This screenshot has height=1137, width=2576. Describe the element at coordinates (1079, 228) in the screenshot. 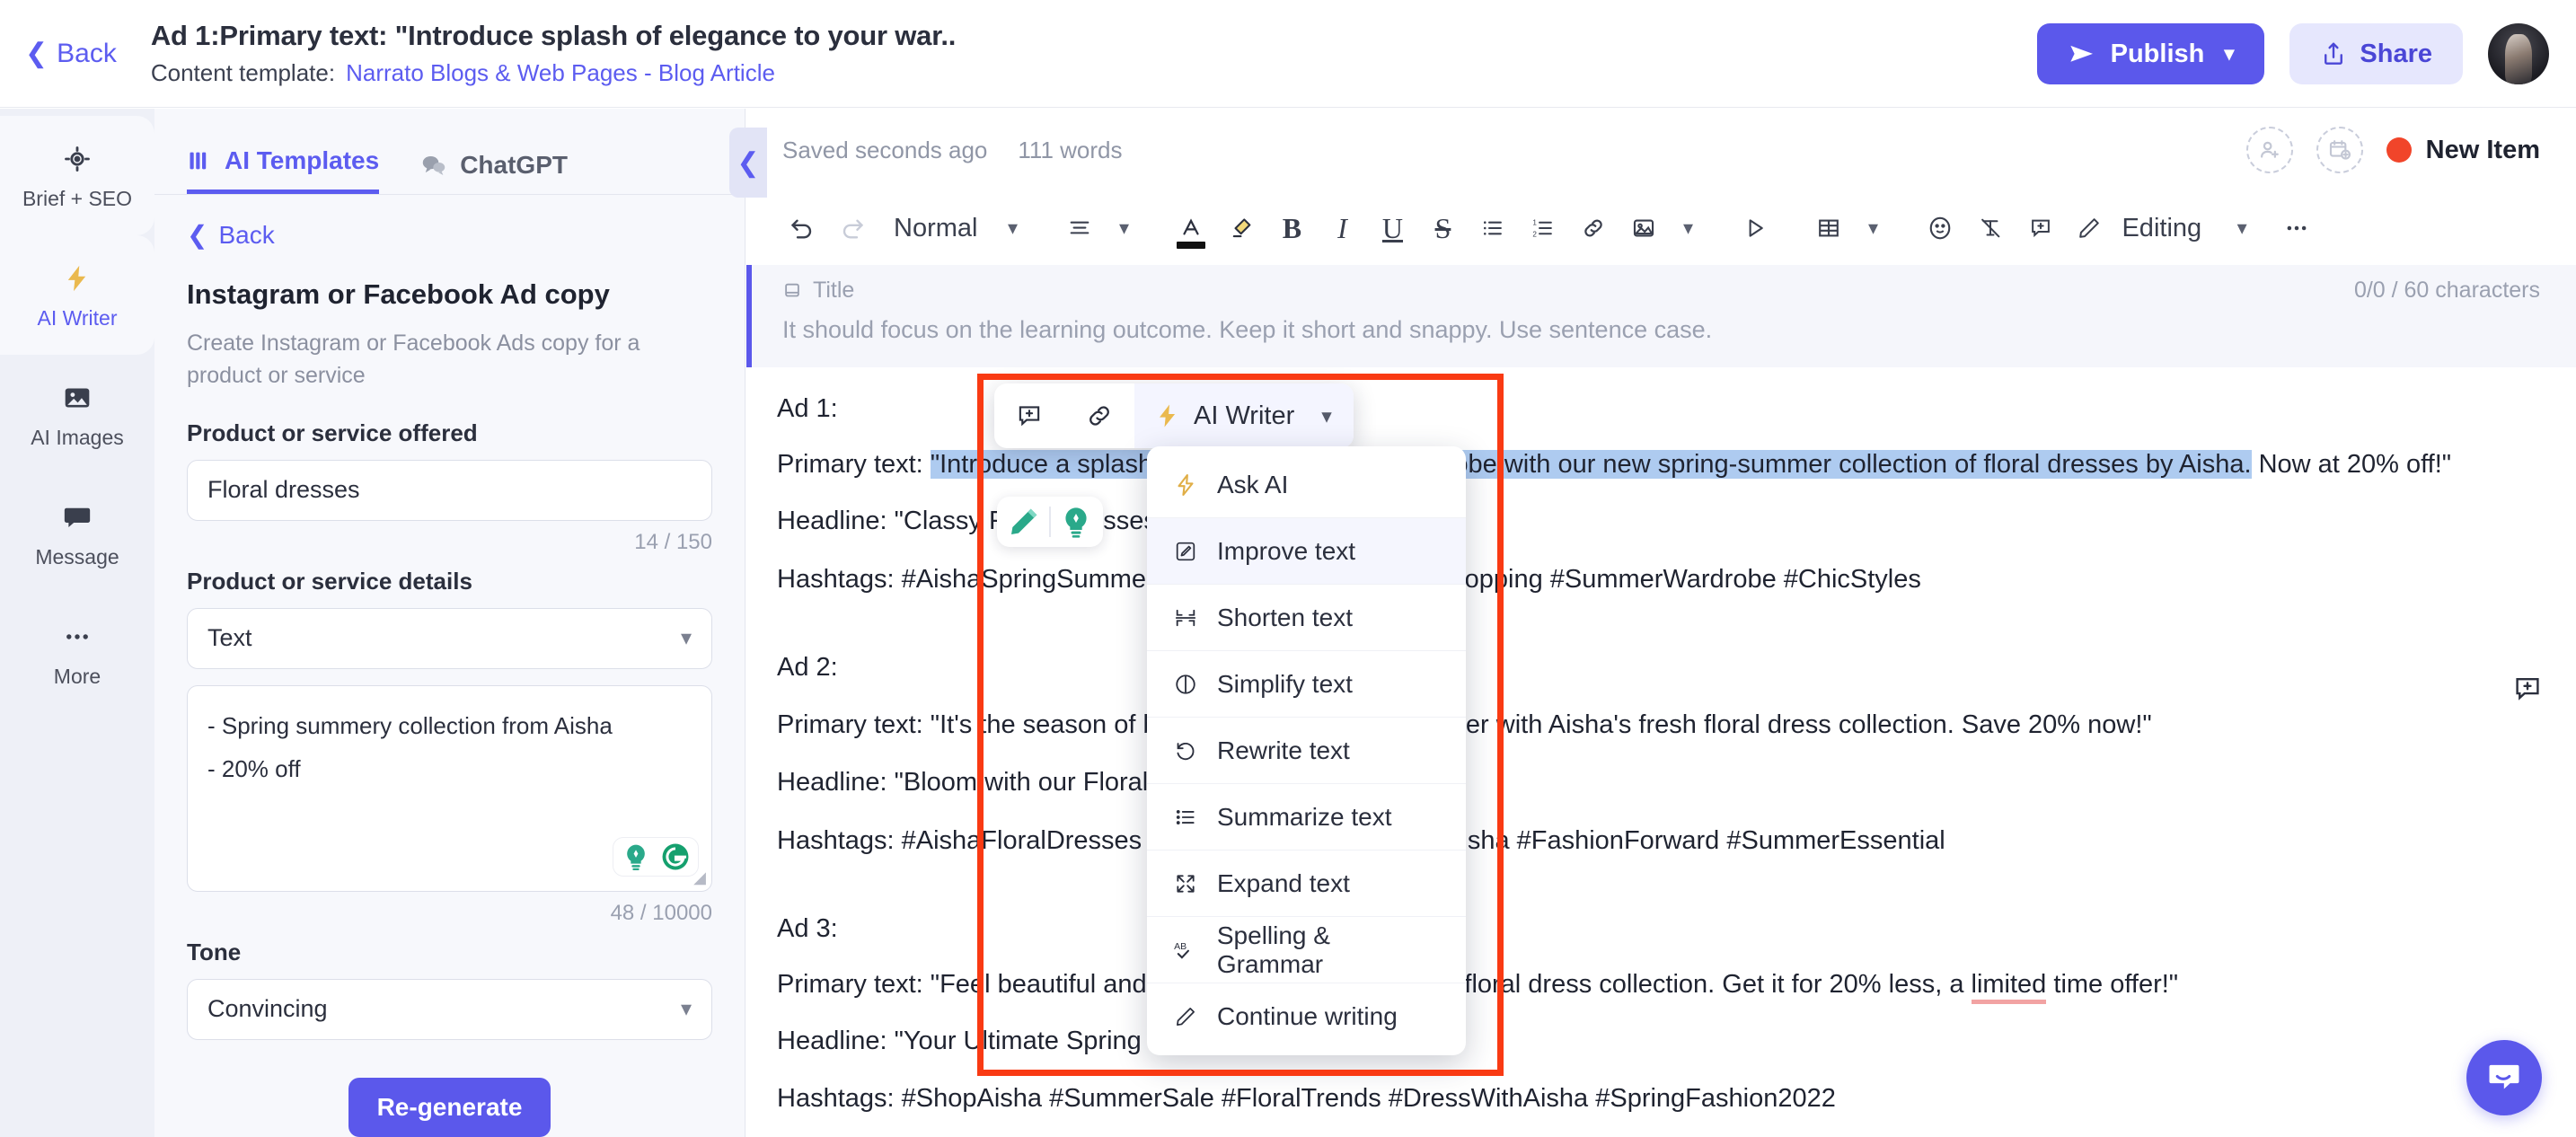

I see `align-button` at that location.